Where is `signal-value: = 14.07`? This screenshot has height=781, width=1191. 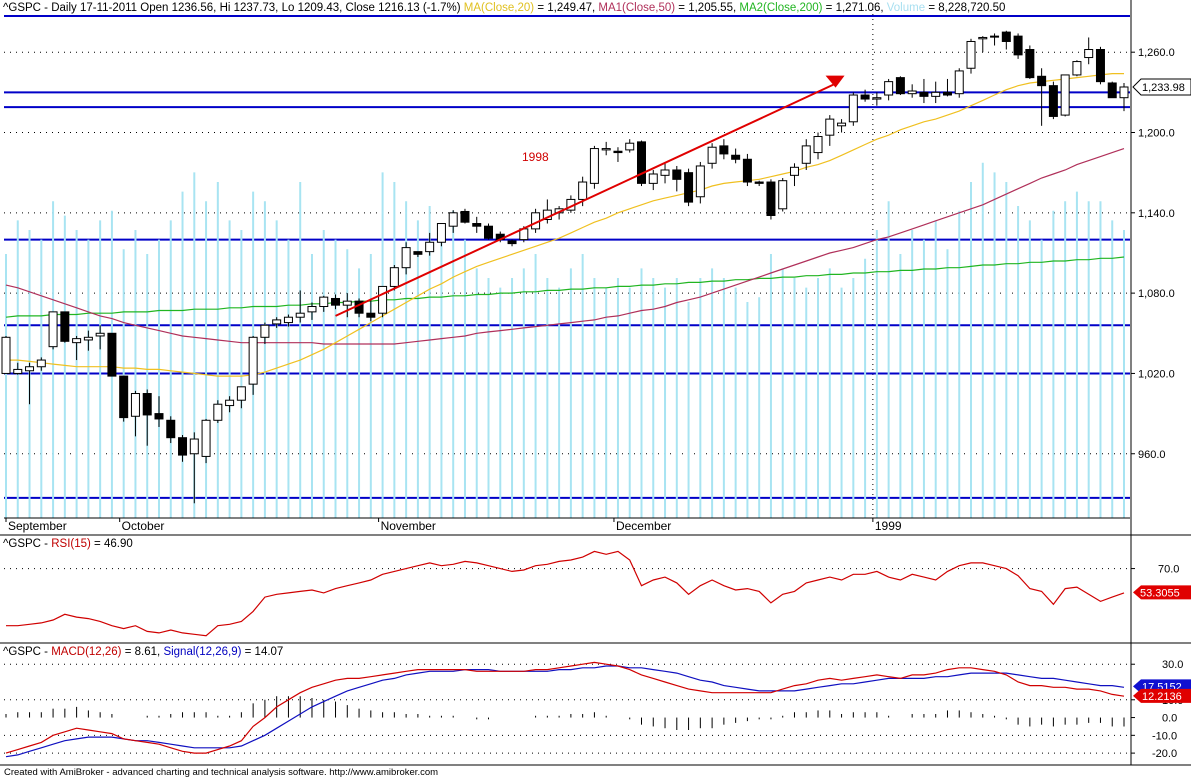
signal-value: = 14.07 is located at coordinates (264, 652).